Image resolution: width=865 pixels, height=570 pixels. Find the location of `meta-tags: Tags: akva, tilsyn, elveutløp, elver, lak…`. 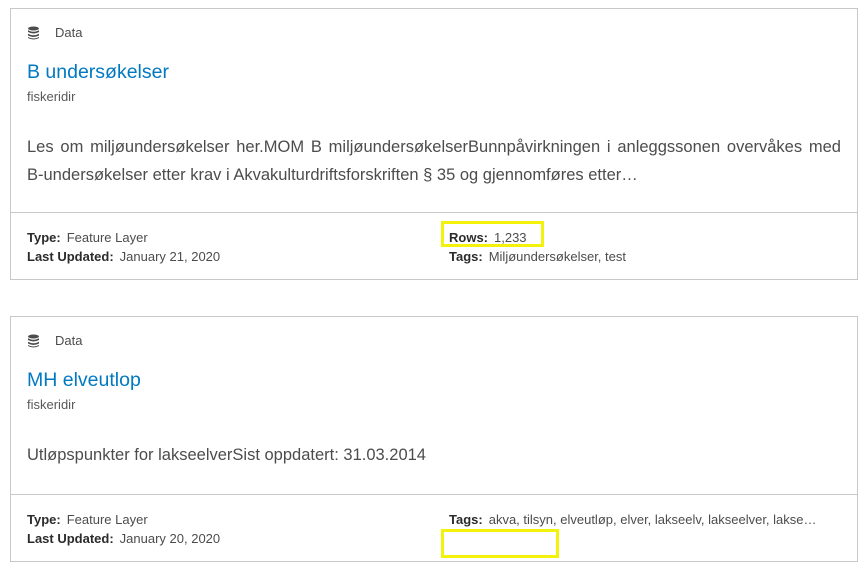

meta-tags: Tags: akva, tilsyn, elveutløp, elver, lak… is located at coordinates (633, 519).